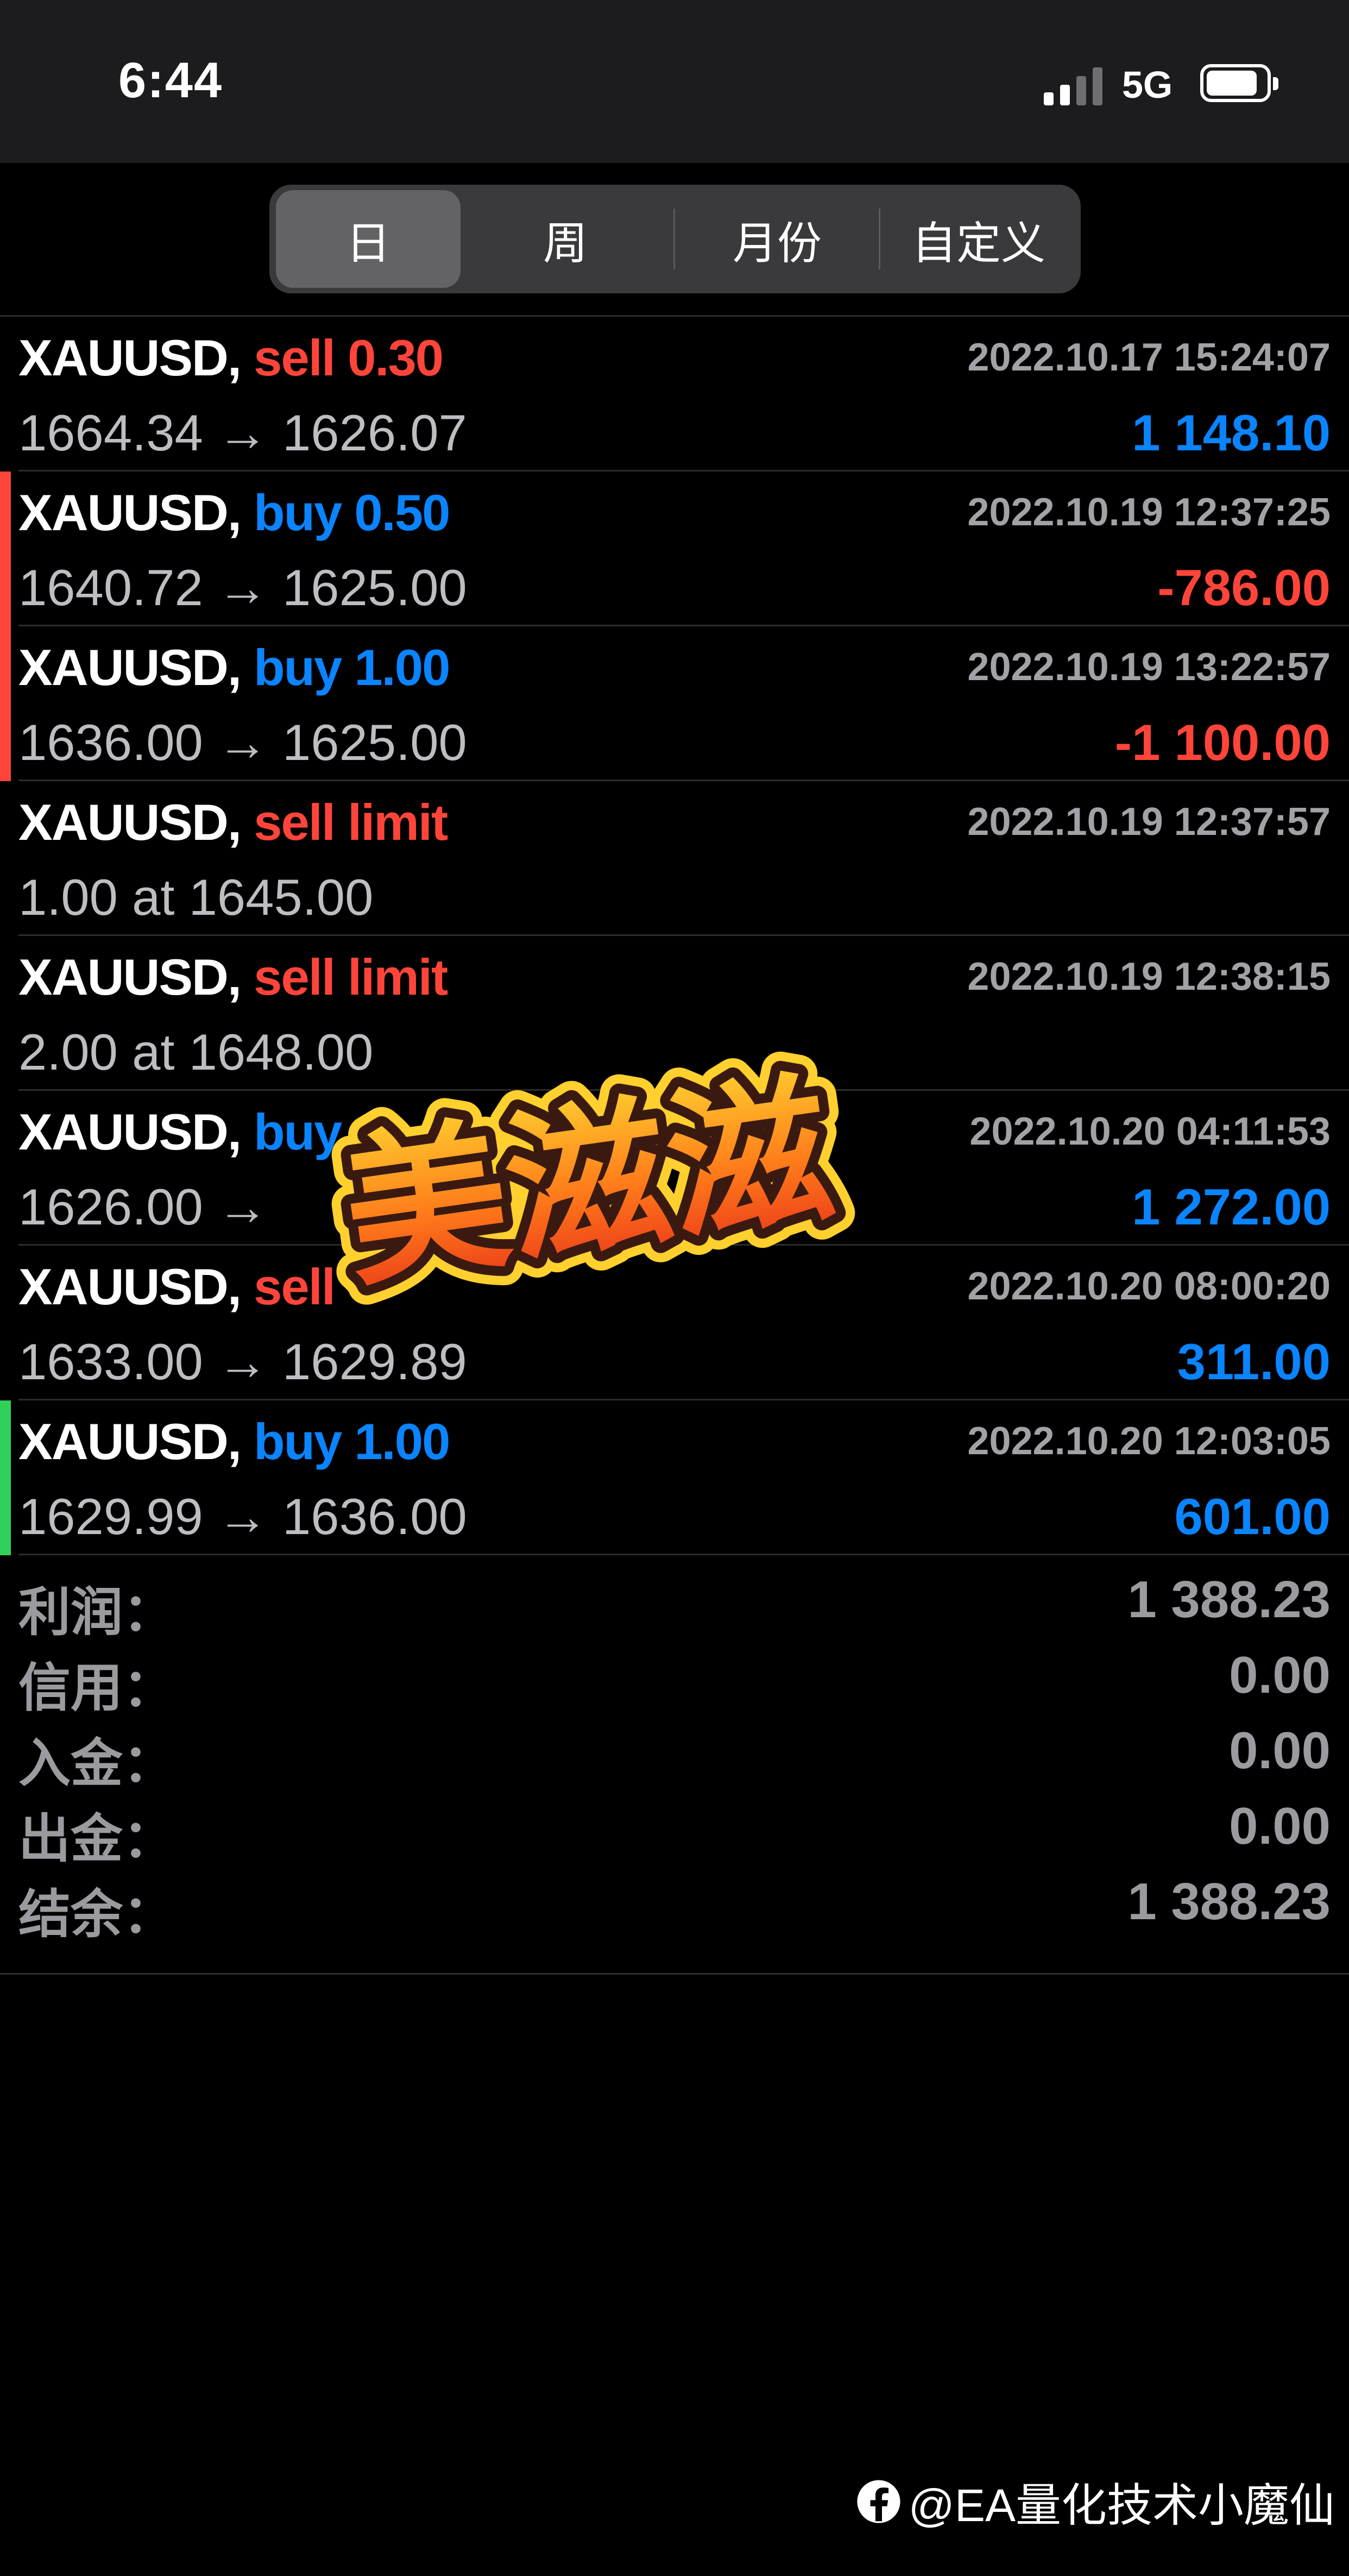  Describe the element at coordinates (1254, 1361) in the screenshot. I see `deal-profit: 311.00` at that location.